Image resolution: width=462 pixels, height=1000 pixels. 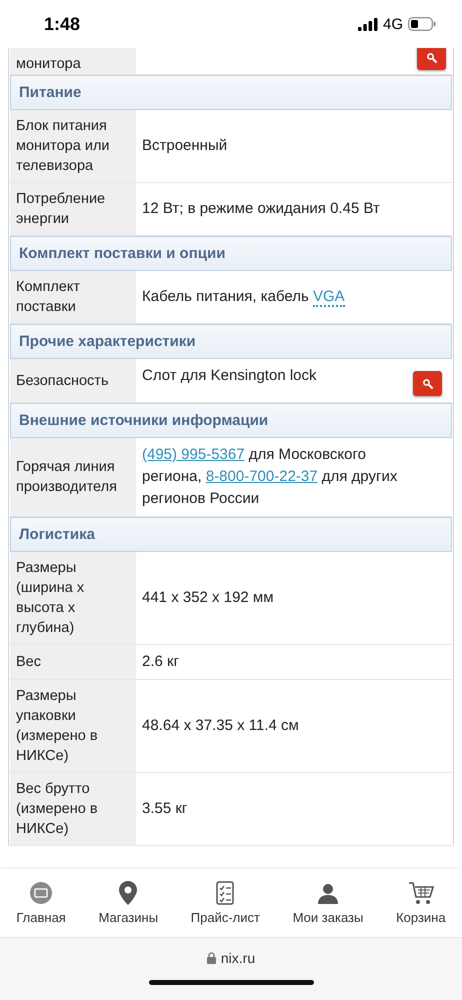 What do you see at coordinates (73, 61) in the screenshot?
I see `spec-label: монитора` at bounding box center [73, 61].